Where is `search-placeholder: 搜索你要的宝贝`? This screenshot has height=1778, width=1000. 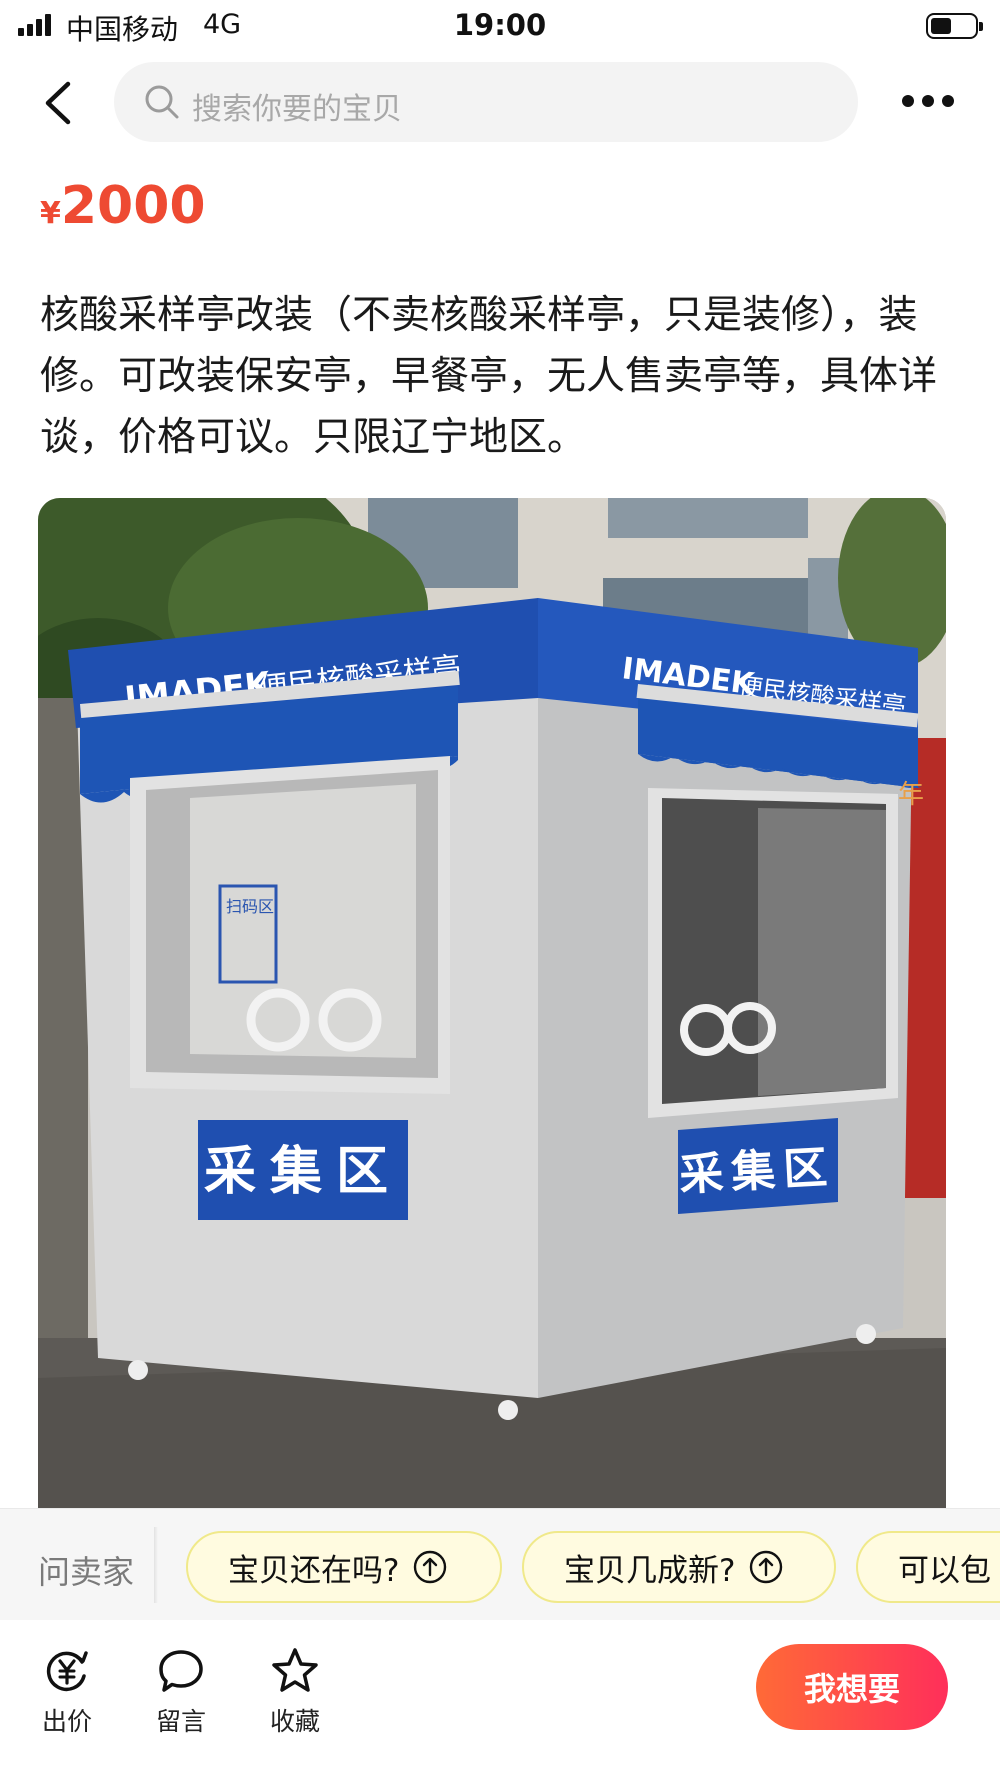 search-placeholder: 搜索你要的宝贝 is located at coordinates (297, 109).